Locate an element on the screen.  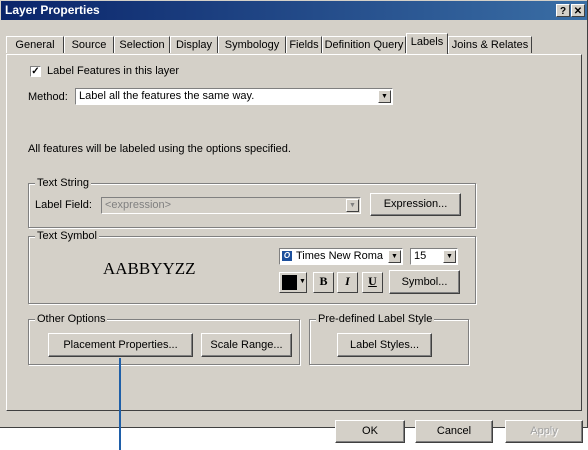
tab-display: Display is located at coordinates (194, 44).